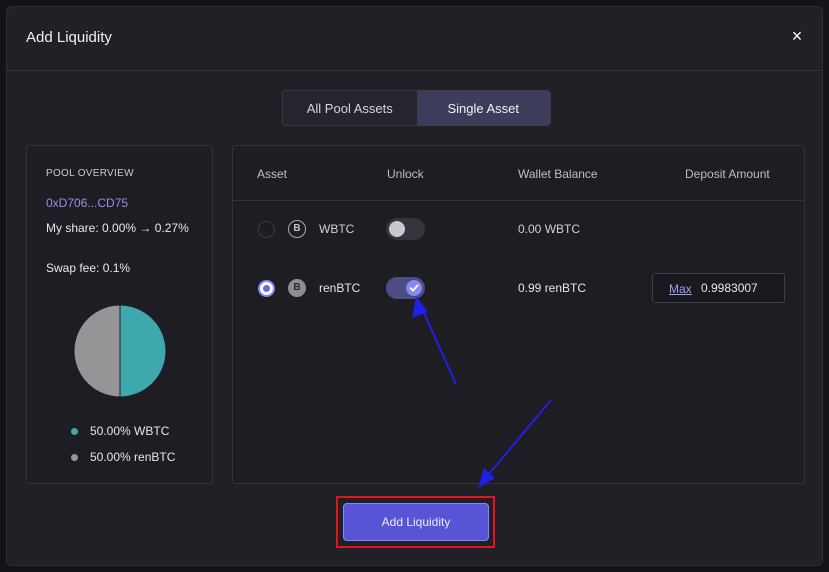 The image size is (829, 572). I want to click on asset-name: renBTC, so click(340, 288).